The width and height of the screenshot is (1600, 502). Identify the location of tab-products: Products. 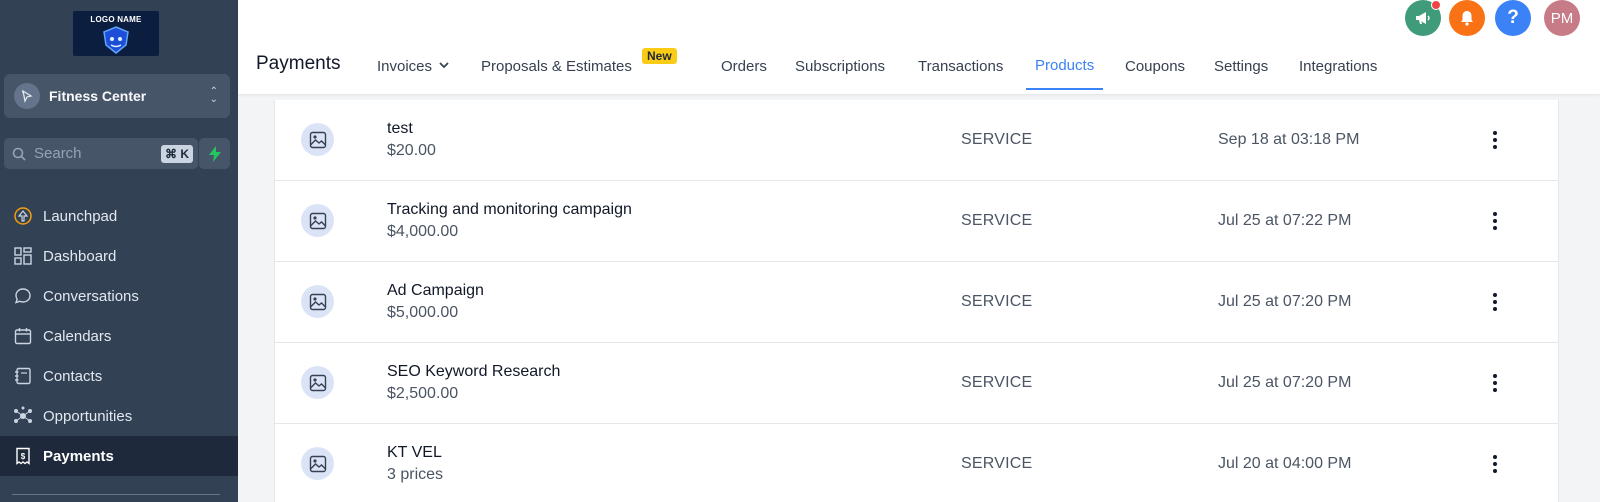
(1064, 71).